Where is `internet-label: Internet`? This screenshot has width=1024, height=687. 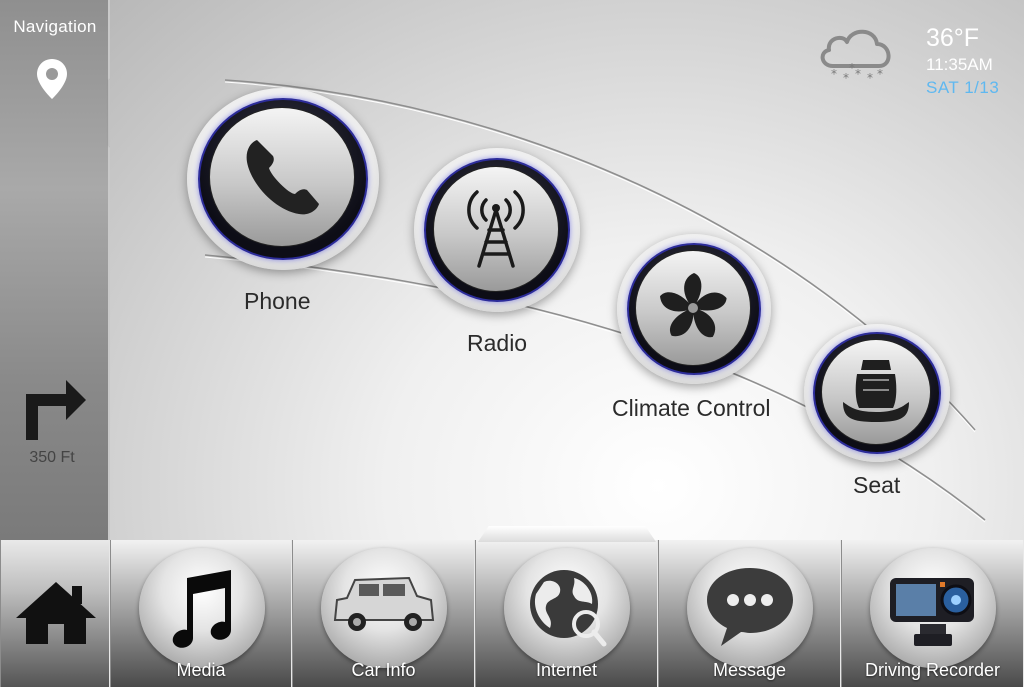 internet-label: Internet is located at coordinates (566, 670).